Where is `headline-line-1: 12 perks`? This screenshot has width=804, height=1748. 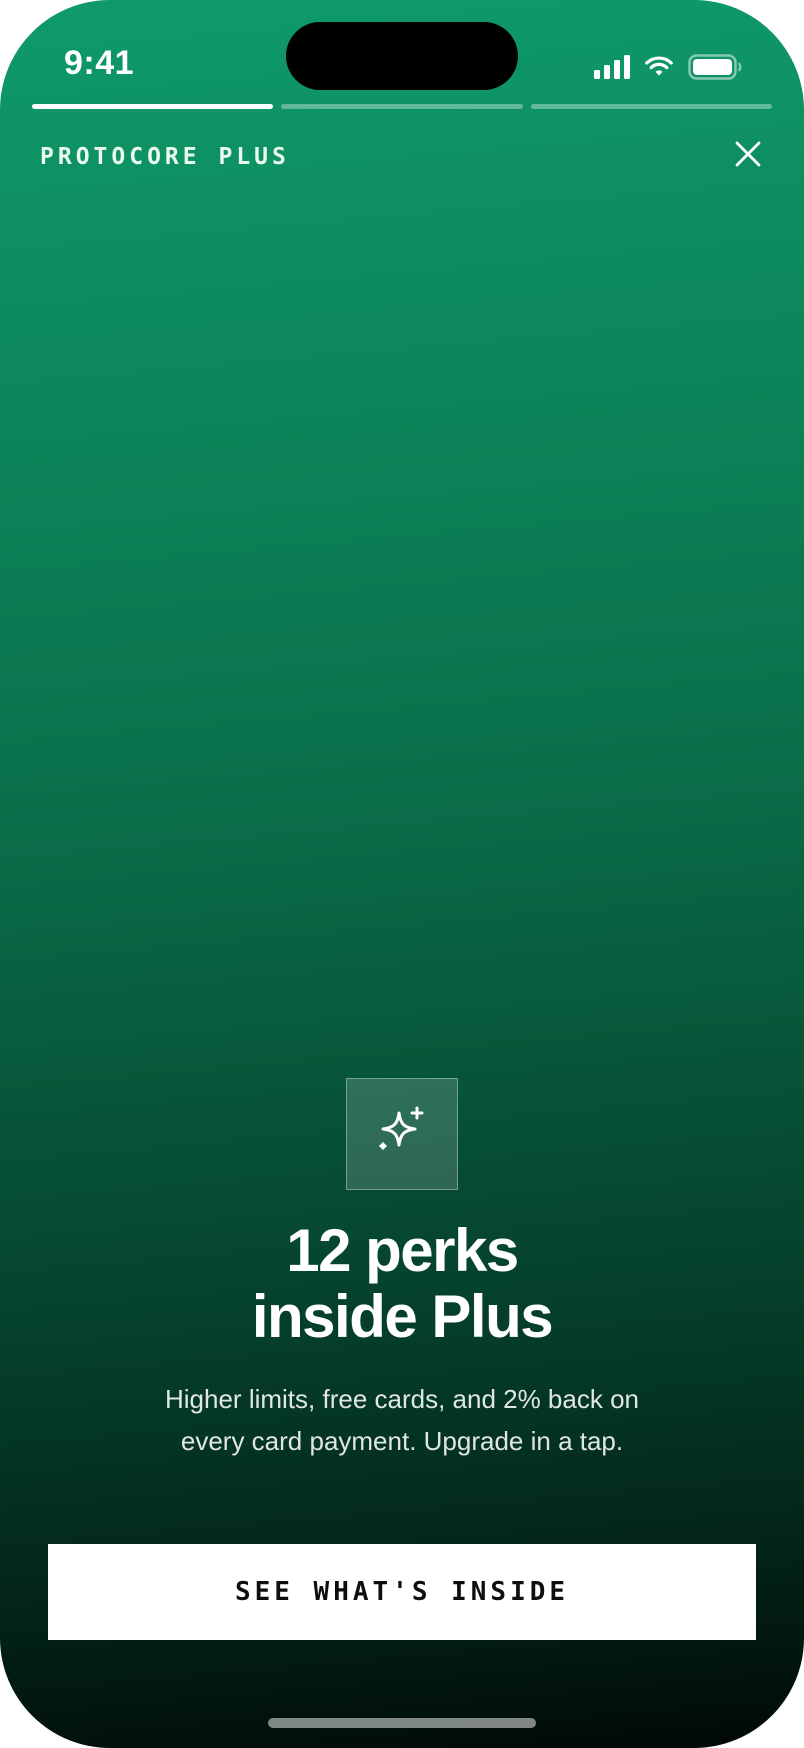 headline-line-1: 12 perks is located at coordinates (402, 1250).